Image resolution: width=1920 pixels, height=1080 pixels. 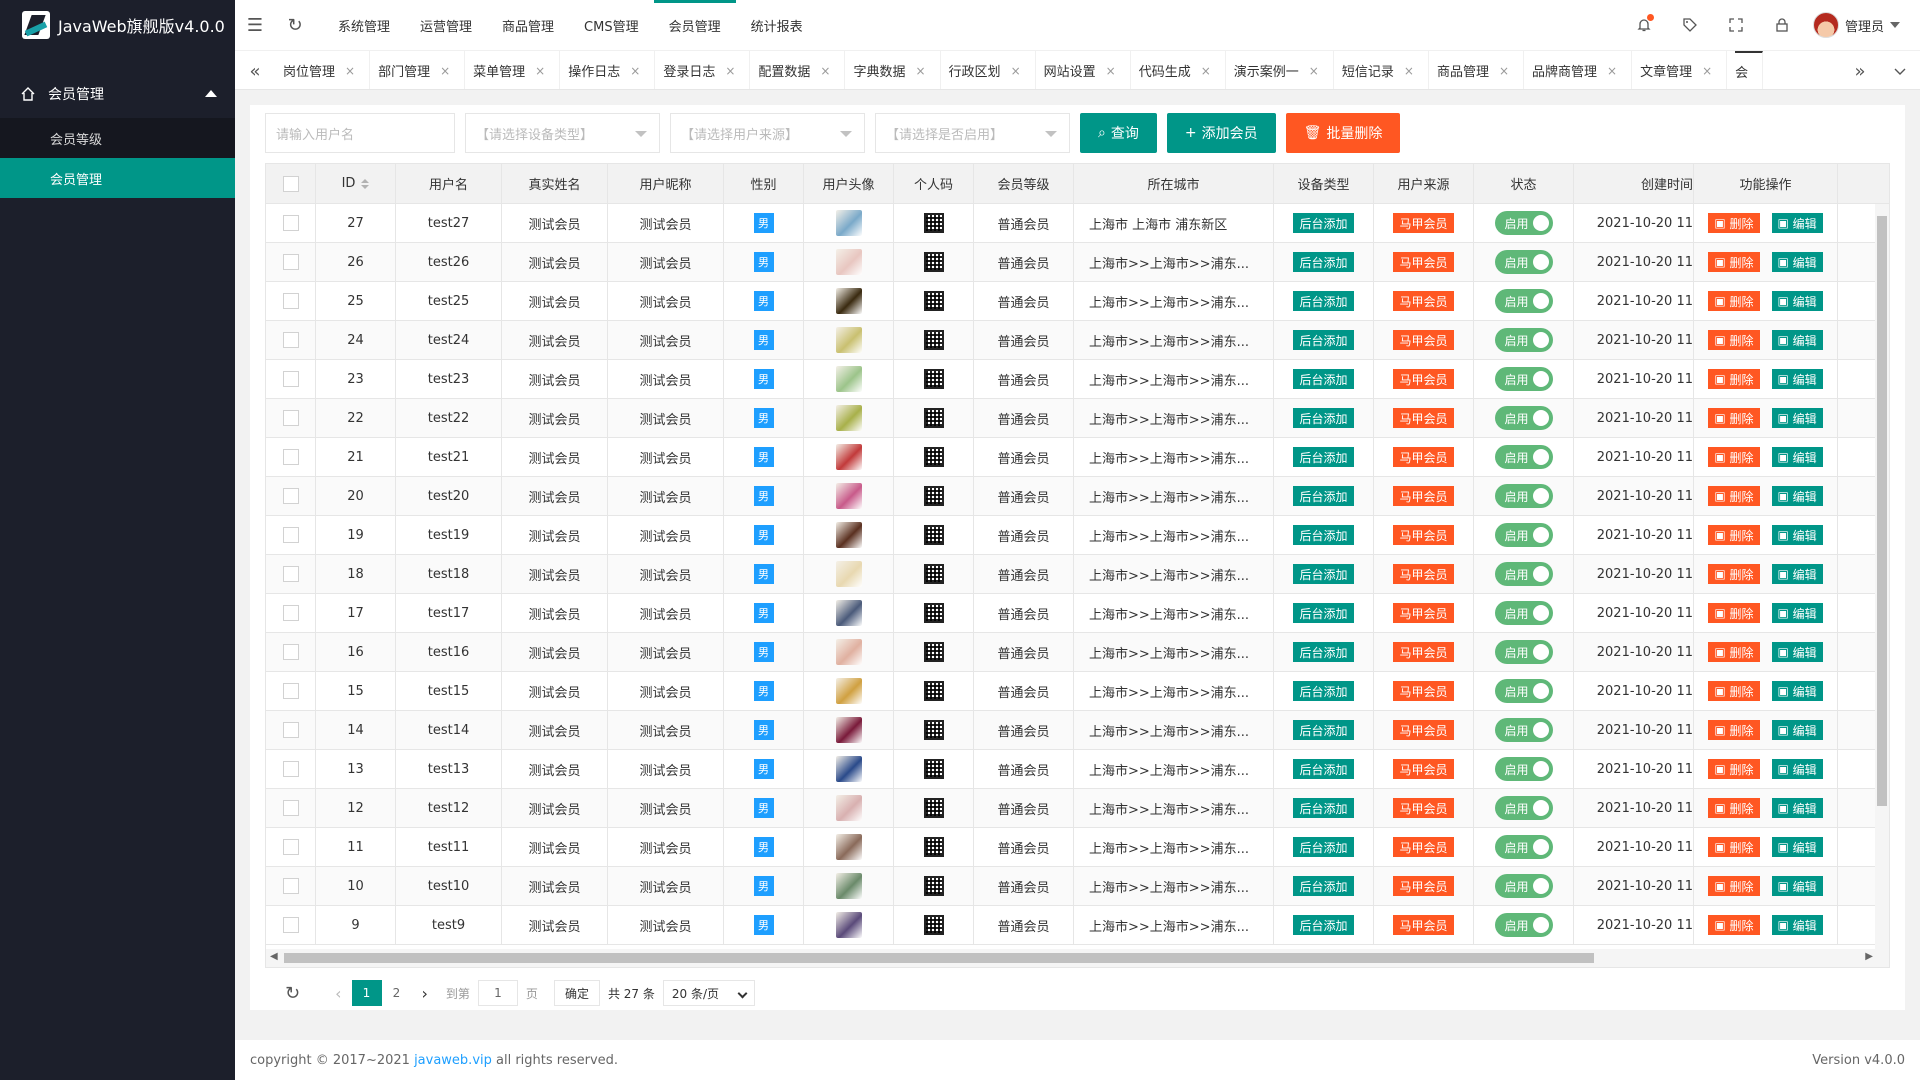 I want to click on page-size-select: 20 条/页, so click(x=708, y=993).